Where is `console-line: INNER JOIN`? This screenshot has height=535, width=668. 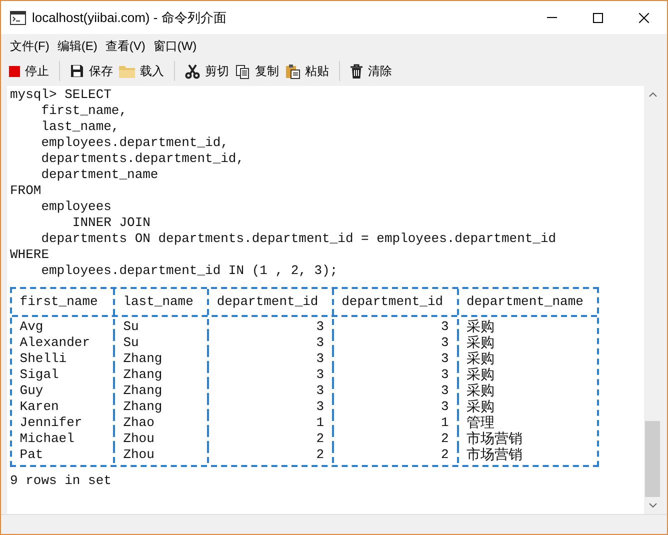 console-line: INNER JOIN is located at coordinates (111, 223).